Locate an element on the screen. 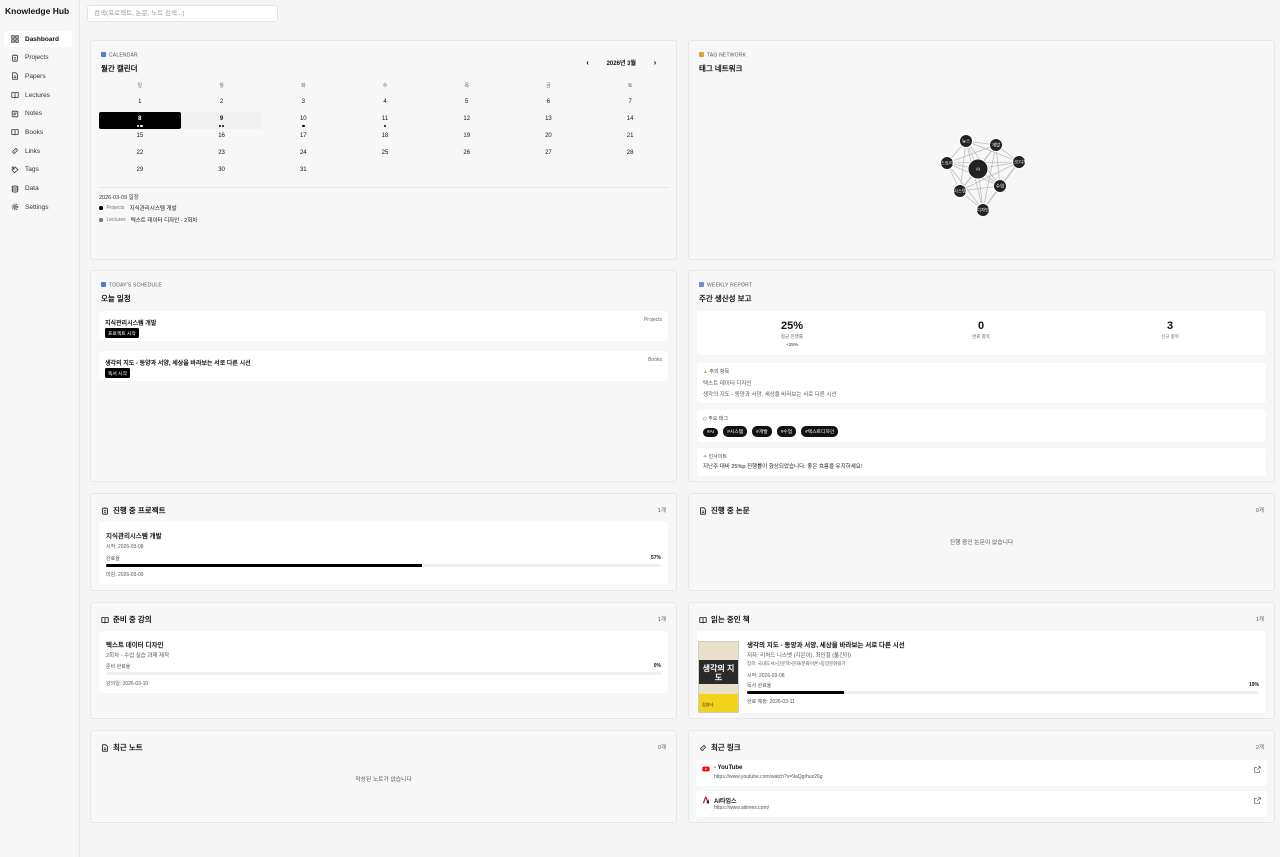  calendar-day: 6 is located at coordinates (549, 103).